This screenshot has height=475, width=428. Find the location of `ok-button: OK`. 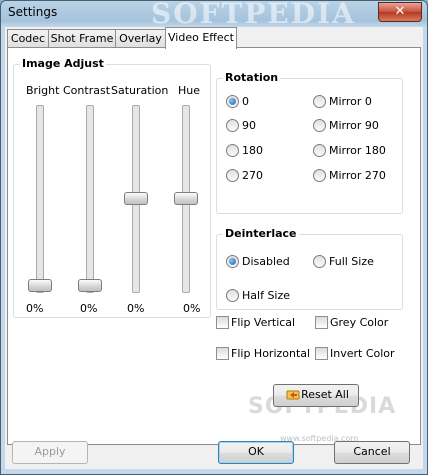

ok-button: OK is located at coordinates (256, 452).